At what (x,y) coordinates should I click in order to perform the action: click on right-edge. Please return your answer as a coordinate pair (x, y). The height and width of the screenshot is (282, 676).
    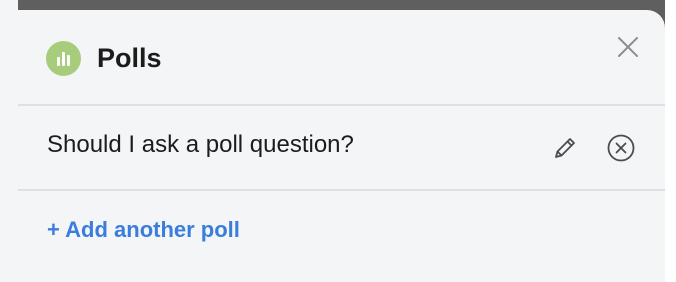
    Looking at the image, I should click on (670, 141).